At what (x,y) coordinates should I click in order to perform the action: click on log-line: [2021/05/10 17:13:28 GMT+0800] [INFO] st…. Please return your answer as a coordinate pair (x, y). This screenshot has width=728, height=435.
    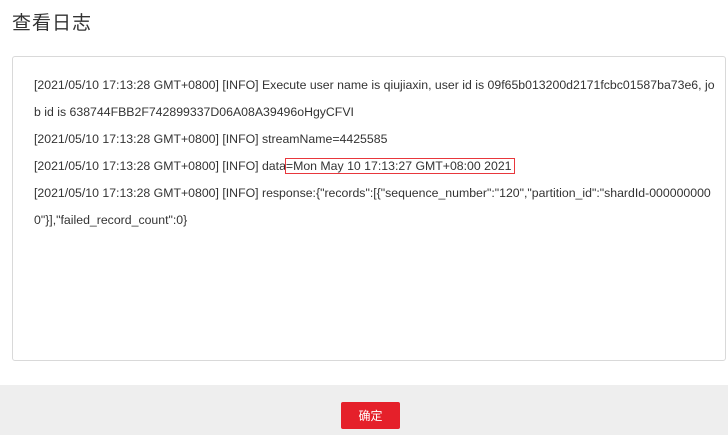
    Looking at the image, I should click on (211, 139).